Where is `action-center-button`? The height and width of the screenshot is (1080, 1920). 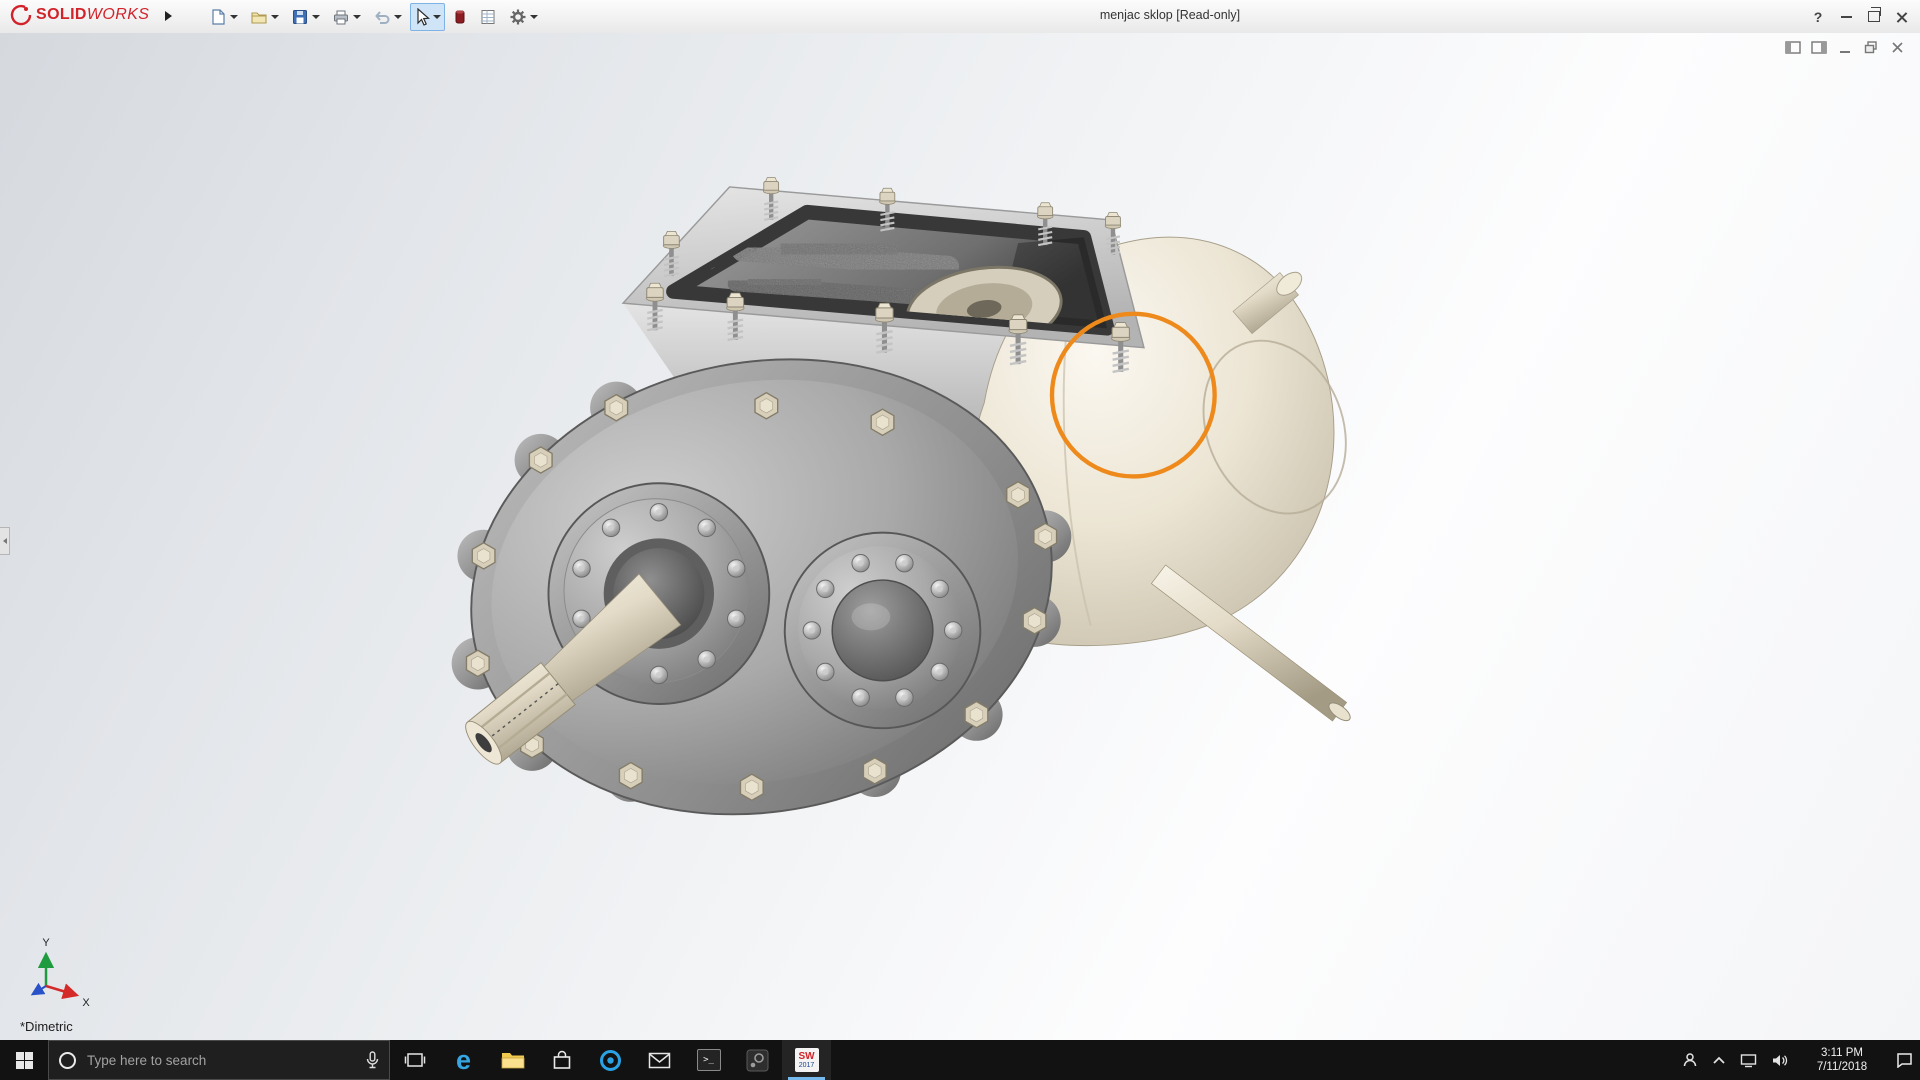 action-center-button is located at coordinates (1904, 1060).